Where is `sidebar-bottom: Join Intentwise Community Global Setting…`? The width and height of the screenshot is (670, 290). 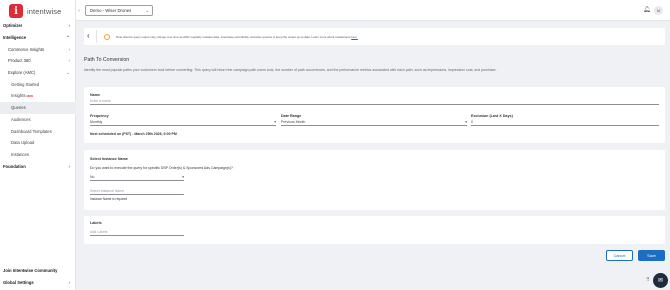 sidebar-bottom: Join Intentwise Community Global Setting… is located at coordinates (38, 276).